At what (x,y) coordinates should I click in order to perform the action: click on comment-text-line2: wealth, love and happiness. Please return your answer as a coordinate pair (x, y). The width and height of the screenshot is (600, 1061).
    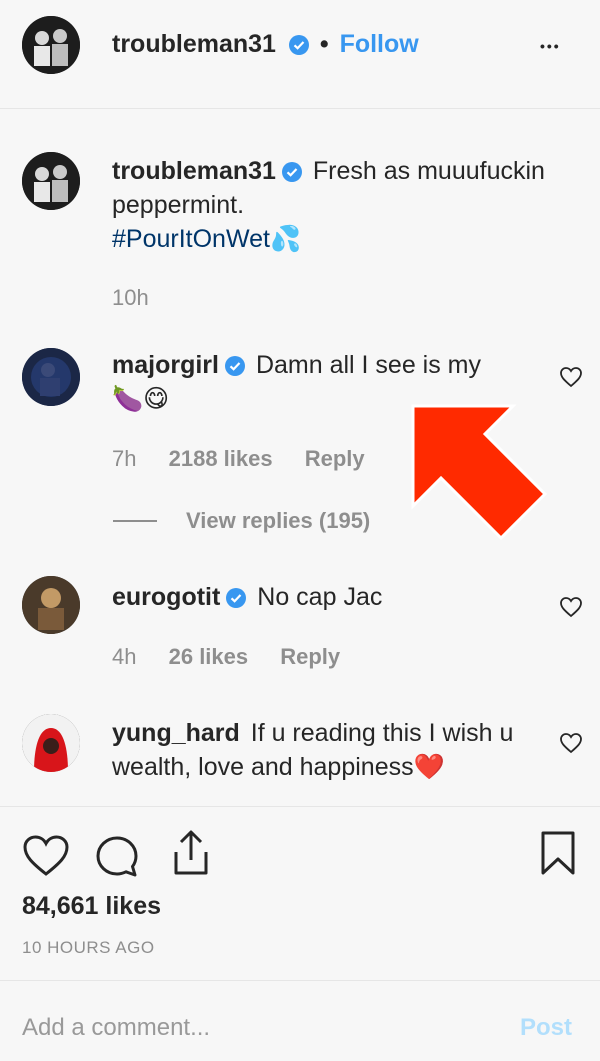
    Looking at the image, I should click on (263, 767).